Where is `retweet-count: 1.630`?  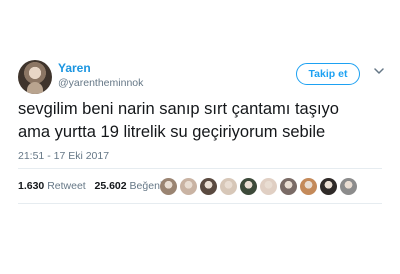
retweet-count: 1.630 is located at coordinates (31, 186).